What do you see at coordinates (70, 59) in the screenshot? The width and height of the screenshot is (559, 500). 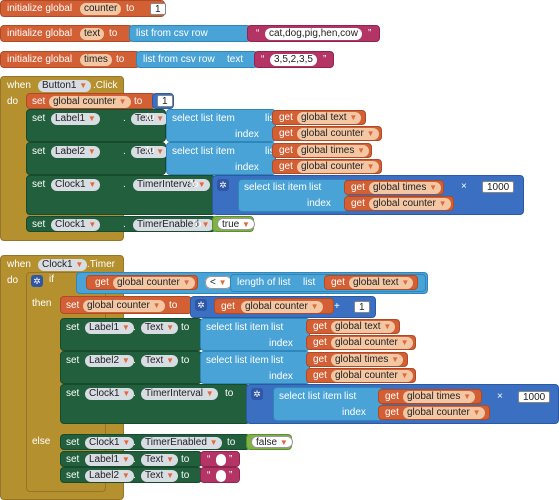 I see `init-global-times-block: initialize global times to` at bounding box center [70, 59].